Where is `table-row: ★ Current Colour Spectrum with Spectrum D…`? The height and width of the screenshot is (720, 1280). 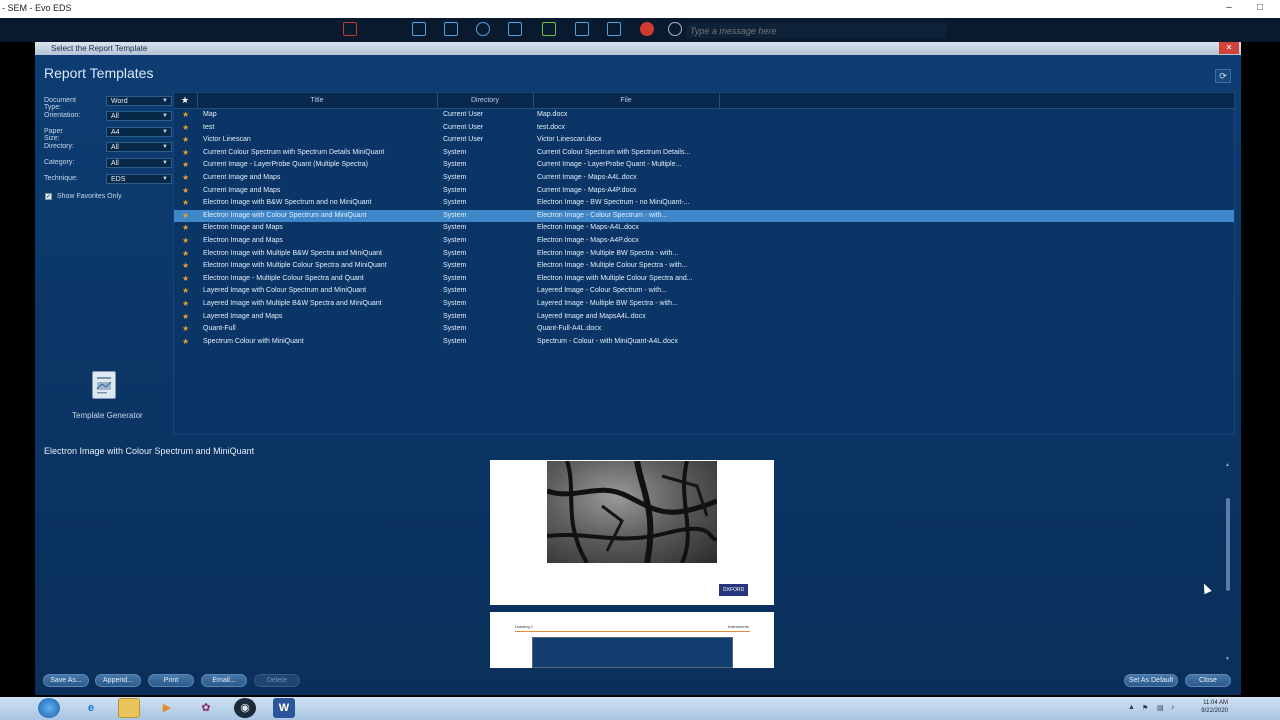 table-row: ★ Current Colour Spectrum with Spectrum D… is located at coordinates (704, 153).